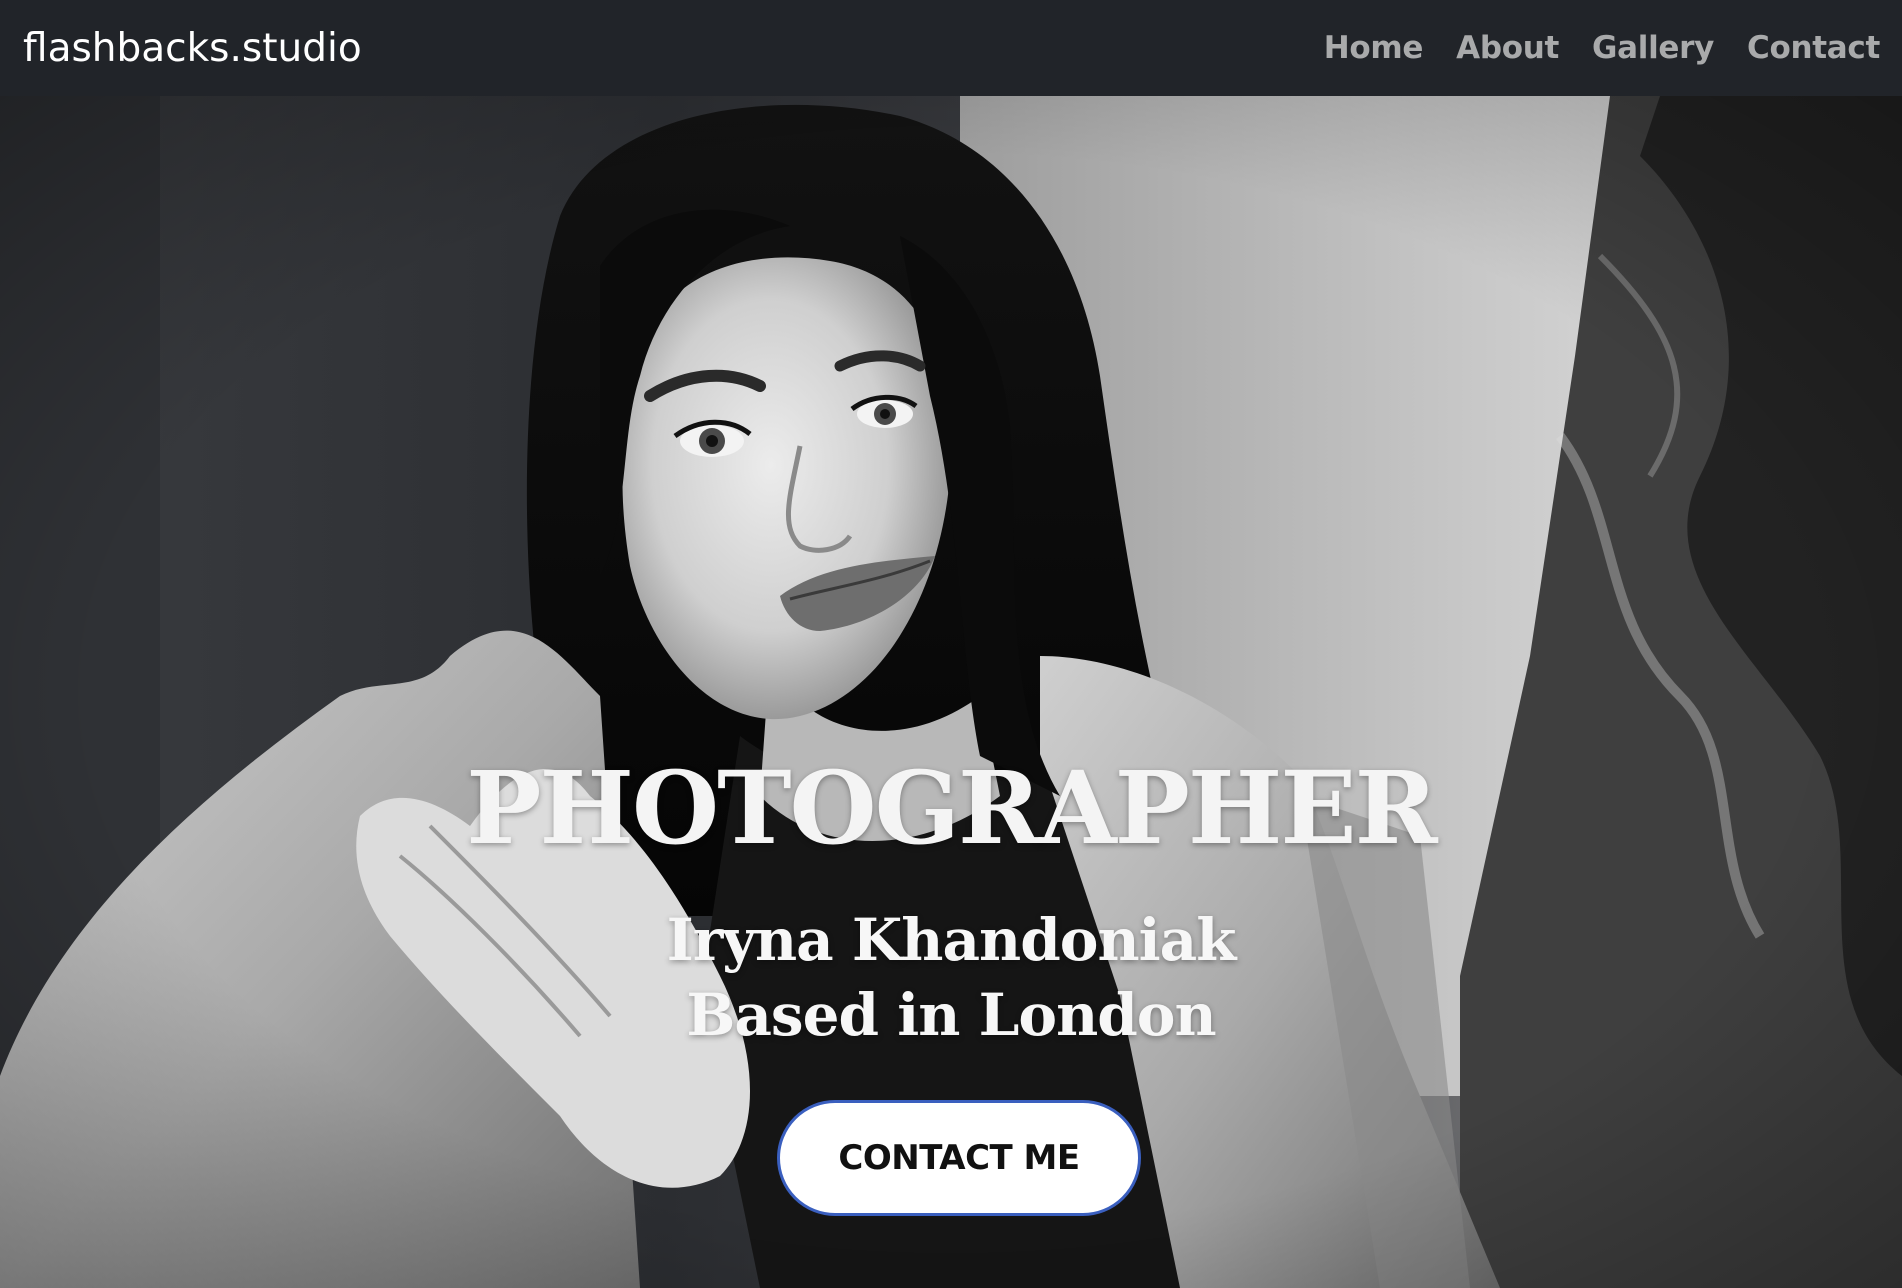 Image resolution: width=1902 pixels, height=1288 pixels. I want to click on hero-headline: PHOTOGRAPHER, so click(951, 808).